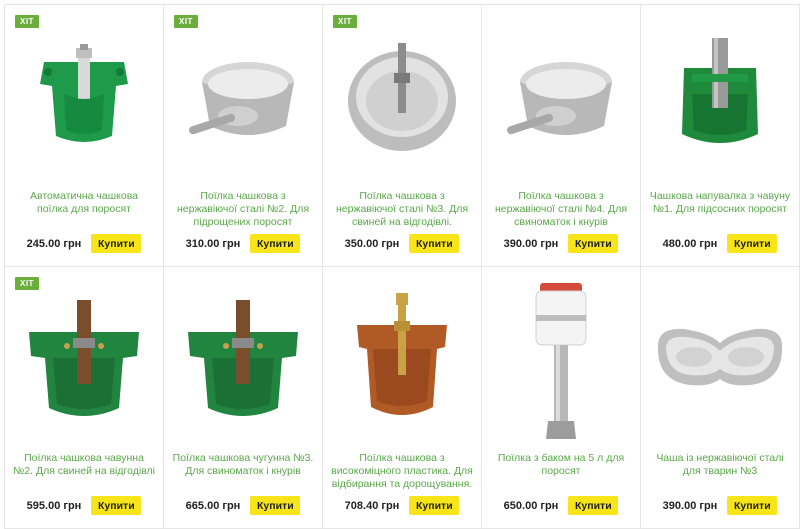  I want to click on steel-round-bowl-icon, so click(402, 97).